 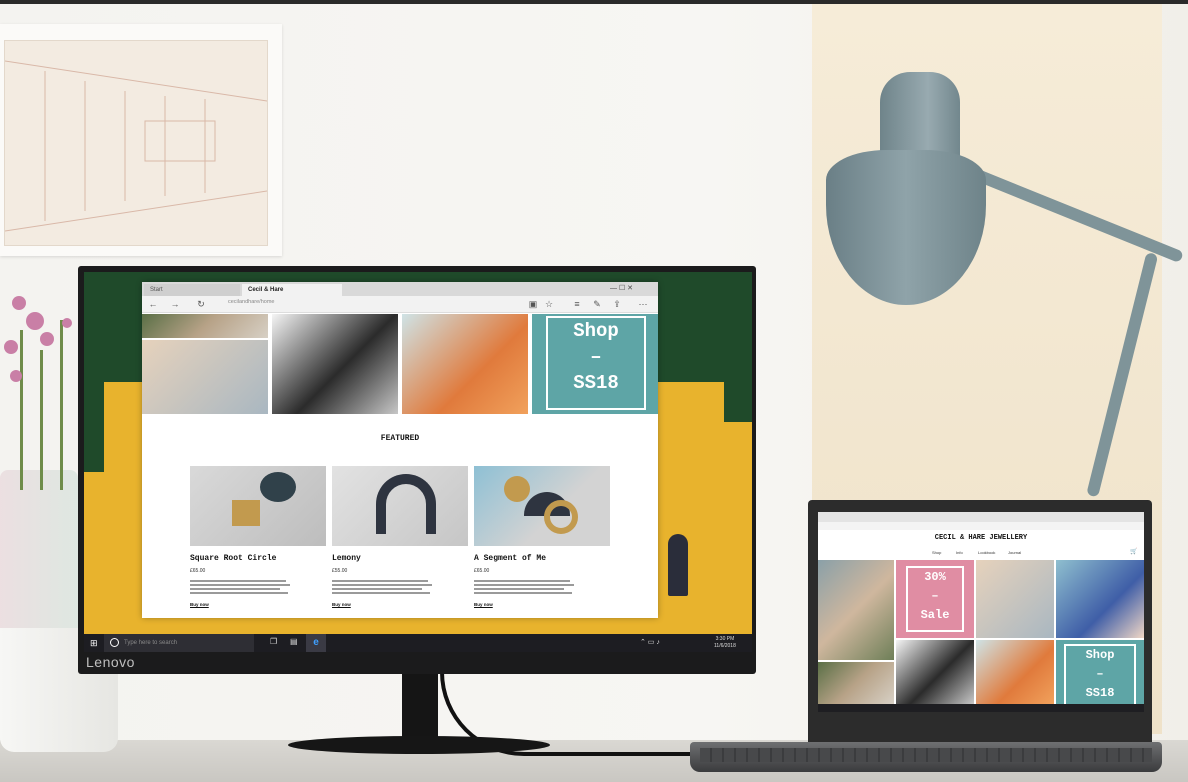 What do you see at coordinates (936, 552) in the screenshot?
I see `laptop-nav-shop: Shop` at bounding box center [936, 552].